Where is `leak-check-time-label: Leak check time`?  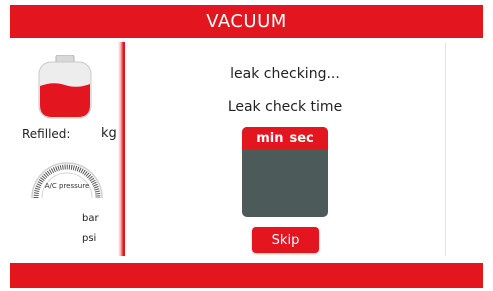
leak-check-time-label: Leak check time is located at coordinates (285, 107).